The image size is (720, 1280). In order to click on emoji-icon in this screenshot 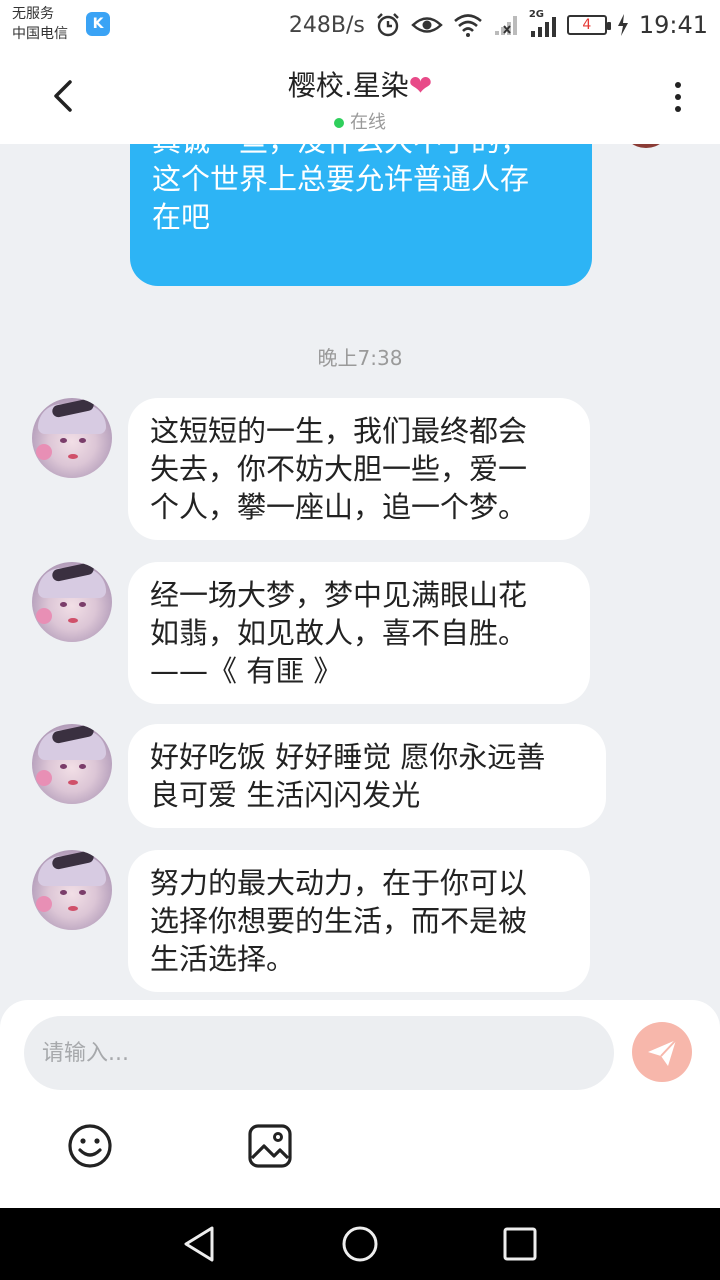, I will do `click(90, 1146)`.